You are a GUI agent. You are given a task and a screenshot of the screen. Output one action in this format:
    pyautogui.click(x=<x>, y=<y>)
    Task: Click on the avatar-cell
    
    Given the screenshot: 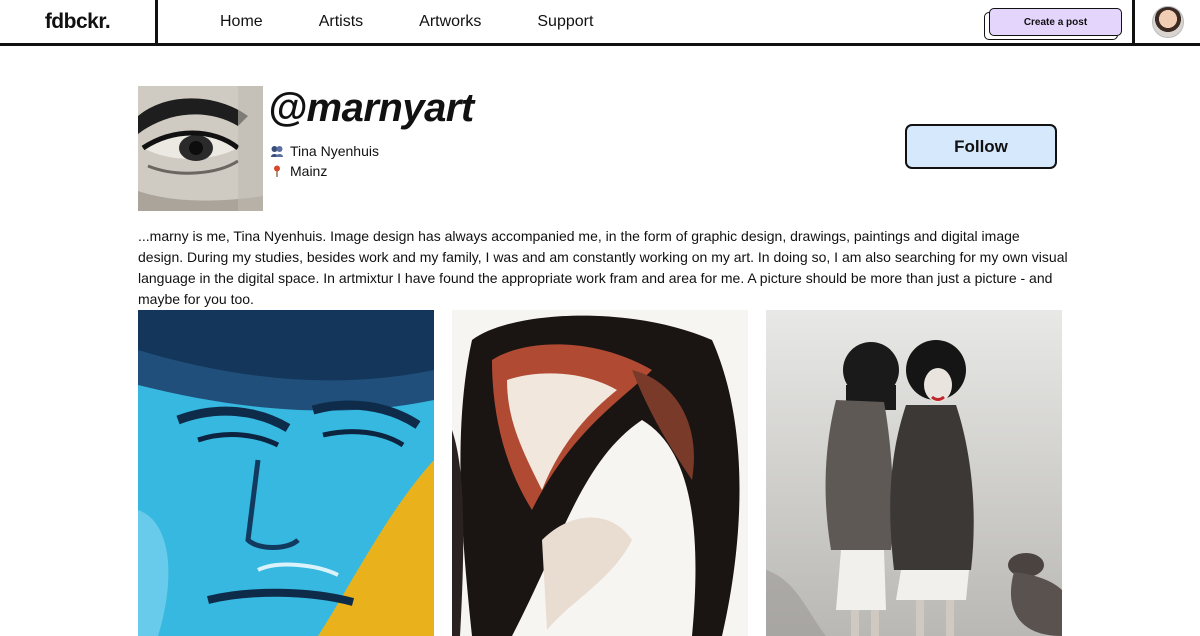 What is the action you would take?
    pyautogui.click(x=1166, y=21)
    